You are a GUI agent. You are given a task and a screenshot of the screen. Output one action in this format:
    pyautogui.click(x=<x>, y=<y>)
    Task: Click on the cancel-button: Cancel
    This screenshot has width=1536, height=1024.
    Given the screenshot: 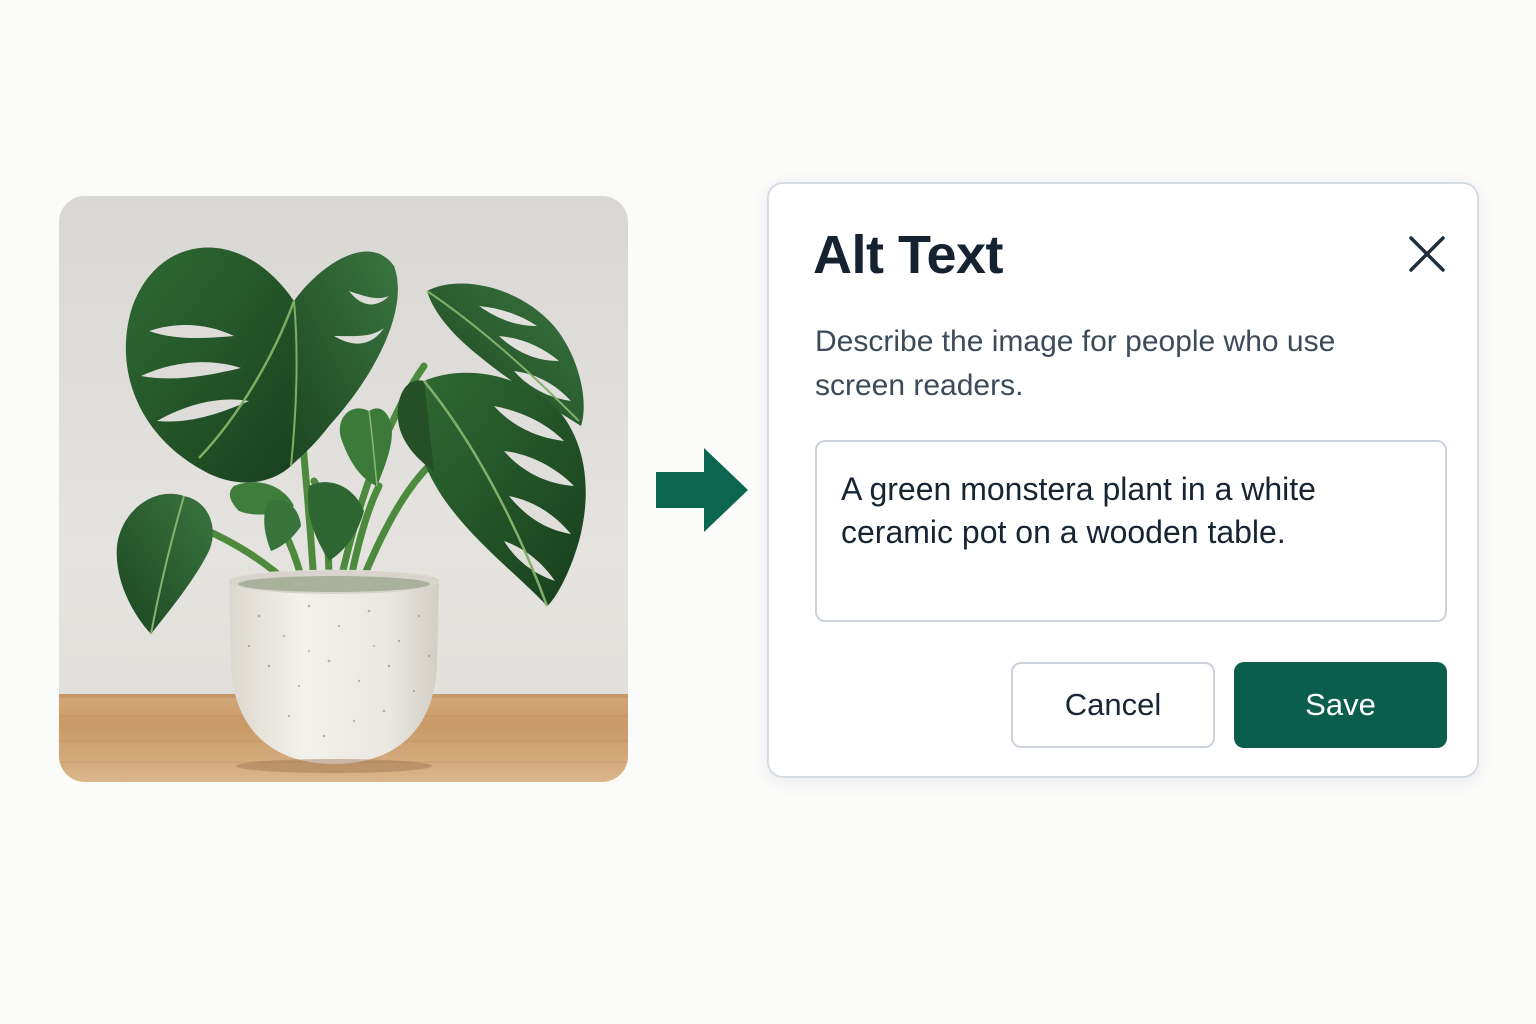 What is the action you would take?
    pyautogui.click(x=1113, y=705)
    